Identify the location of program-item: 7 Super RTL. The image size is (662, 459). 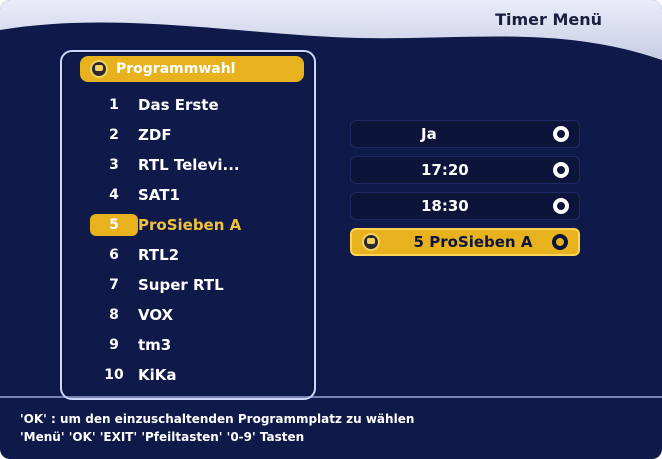
(200, 285).